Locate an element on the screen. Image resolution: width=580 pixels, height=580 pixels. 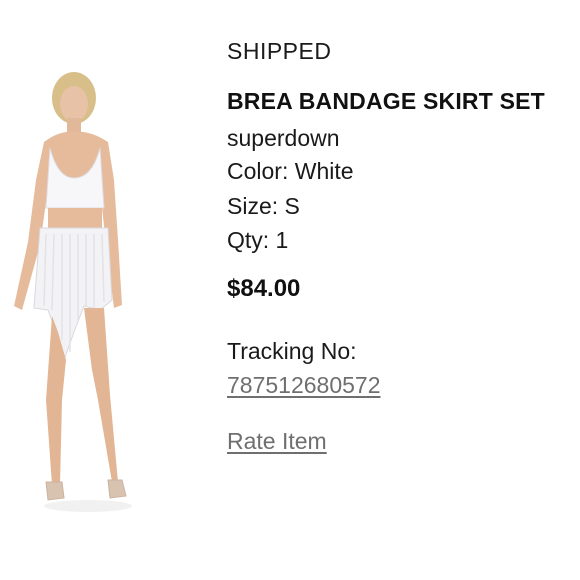
rate-item-link: Rate Item is located at coordinates (277, 441).